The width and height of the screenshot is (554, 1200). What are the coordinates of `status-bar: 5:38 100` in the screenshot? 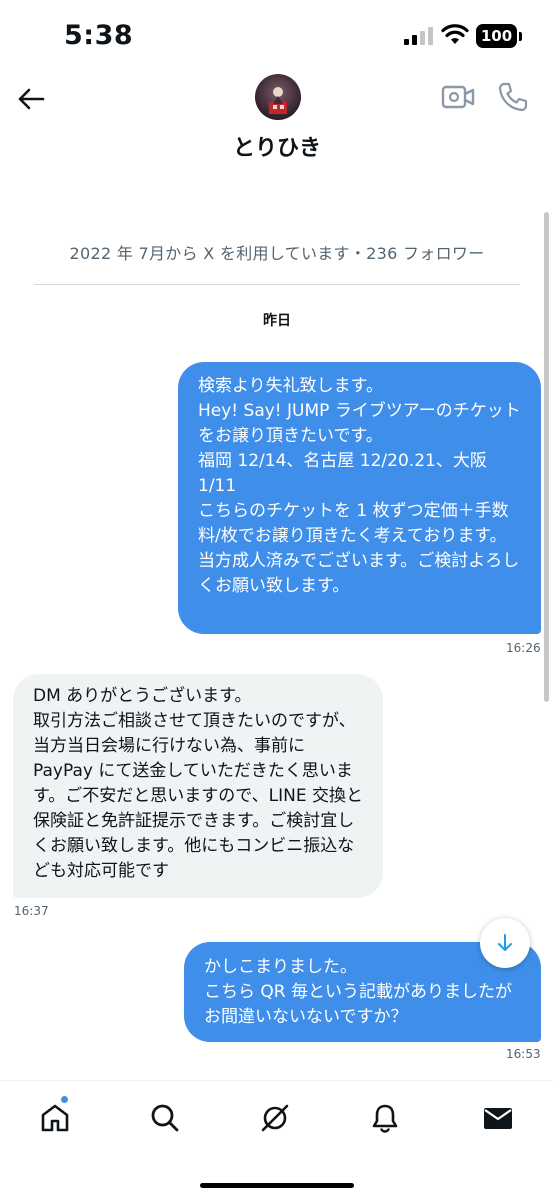 It's located at (277, 36).